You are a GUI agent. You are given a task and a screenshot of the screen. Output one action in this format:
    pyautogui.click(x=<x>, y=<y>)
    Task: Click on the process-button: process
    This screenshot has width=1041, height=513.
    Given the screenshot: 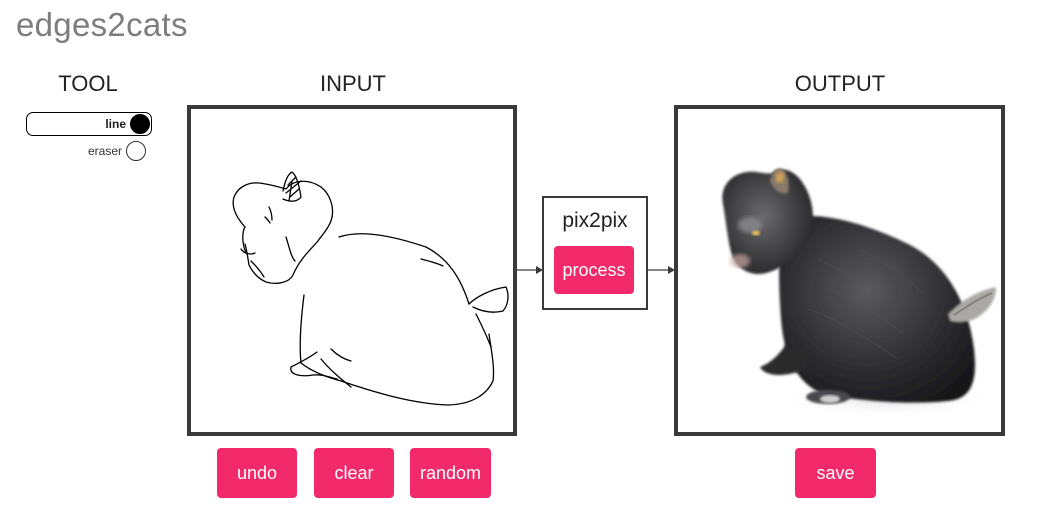 What is the action you would take?
    pyautogui.click(x=594, y=270)
    